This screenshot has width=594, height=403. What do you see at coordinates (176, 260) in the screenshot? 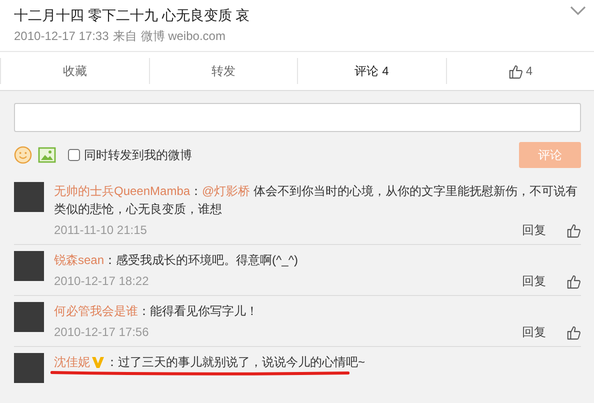
I see `comment-text: 锐森sean：感受我成长的环境吧。得意啊(^_^)` at bounding box center [176, 260].